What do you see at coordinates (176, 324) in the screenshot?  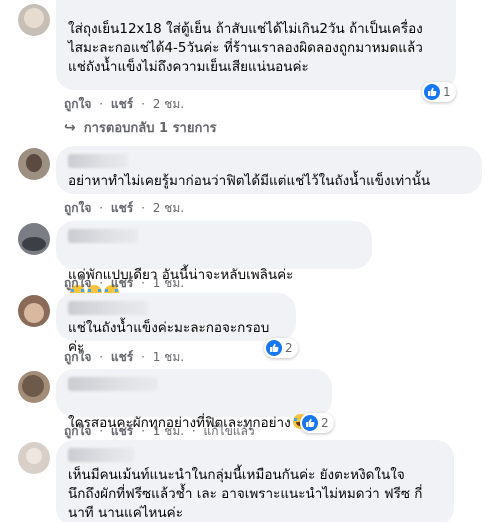 I see `comment-bubble: แช่ในถังน้ำแข็งค่ะมะละกอจะกรอบค่ะ` at bounding box center [176, 324].